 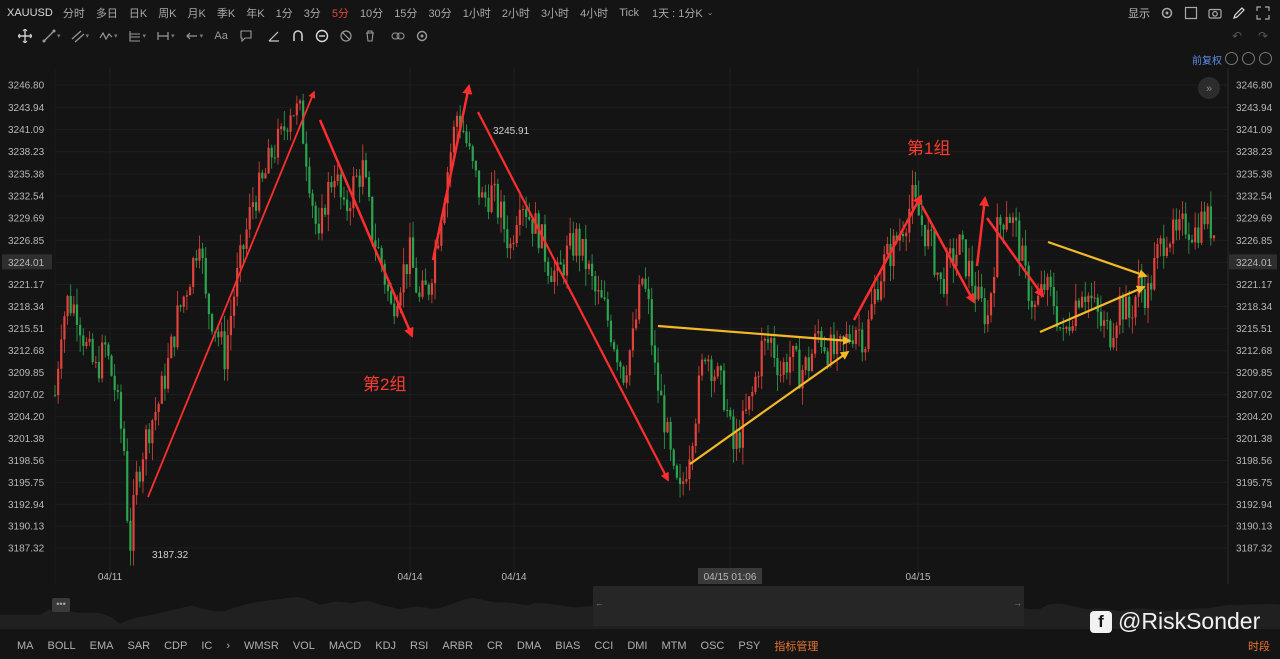 I want to click on indicator-sar: SAR, so click(x=138, y=646).